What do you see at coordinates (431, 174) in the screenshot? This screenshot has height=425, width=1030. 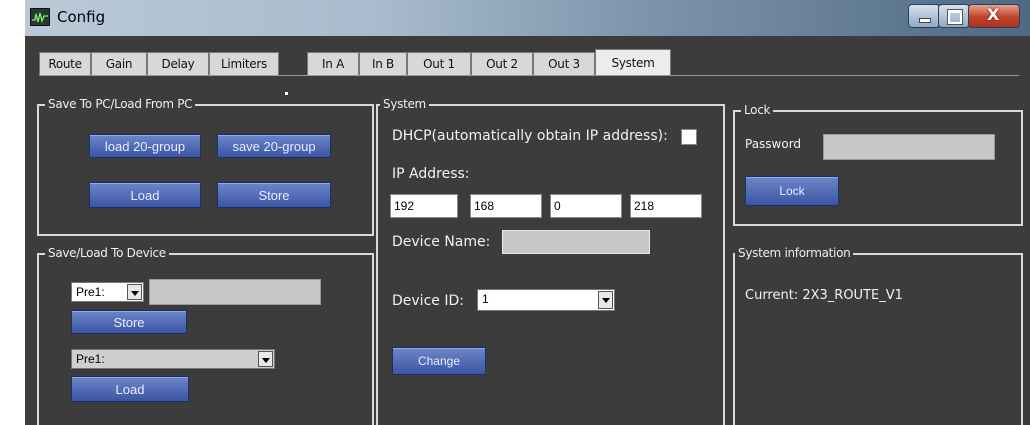 I see `ip-address-label: IP Address:` at bounding box center [431, 174].